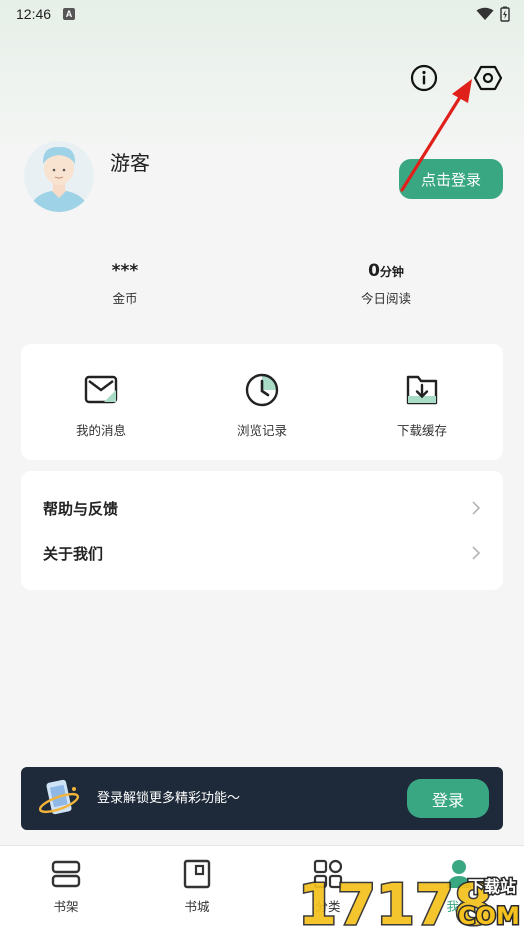  What do you see at coordinates (100, 430) in the screenshot?
I see `quick-item-label: 我的消息` at bounding box center [100, 430].